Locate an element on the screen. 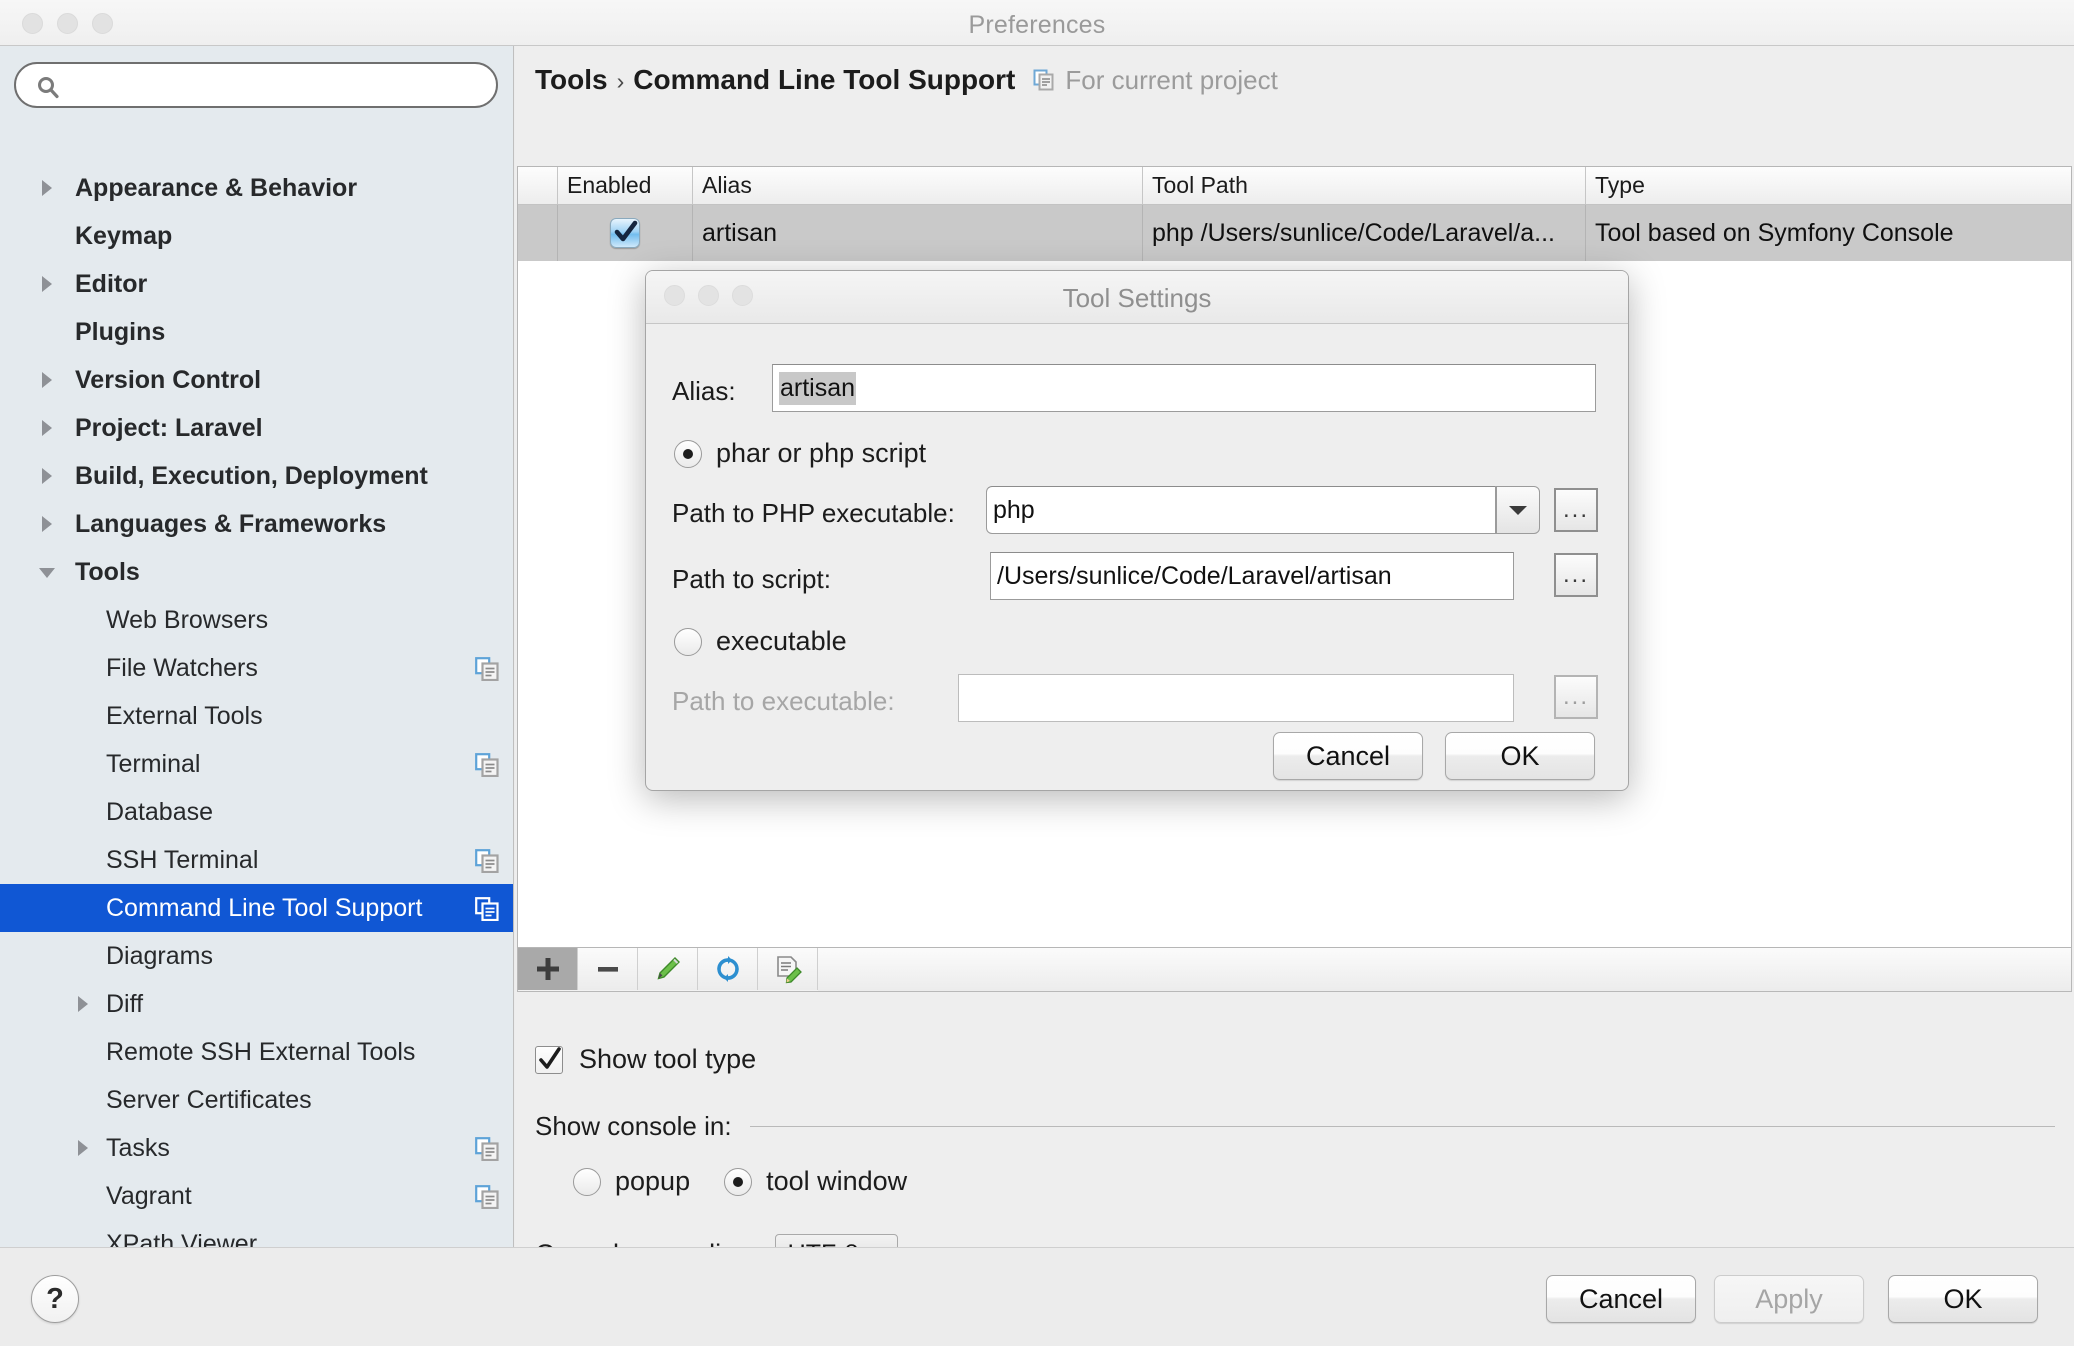  breadcrumb-current: Command Line Tool Support is located at coordinates (824, 79).